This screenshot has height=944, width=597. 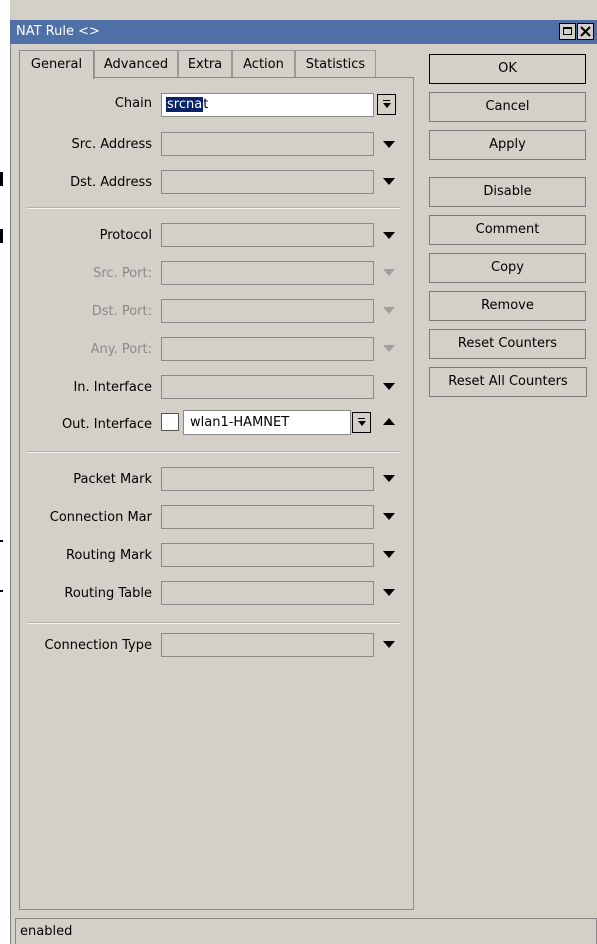 I want to click on protocol-expand-icon, so click(x=389, y=235).